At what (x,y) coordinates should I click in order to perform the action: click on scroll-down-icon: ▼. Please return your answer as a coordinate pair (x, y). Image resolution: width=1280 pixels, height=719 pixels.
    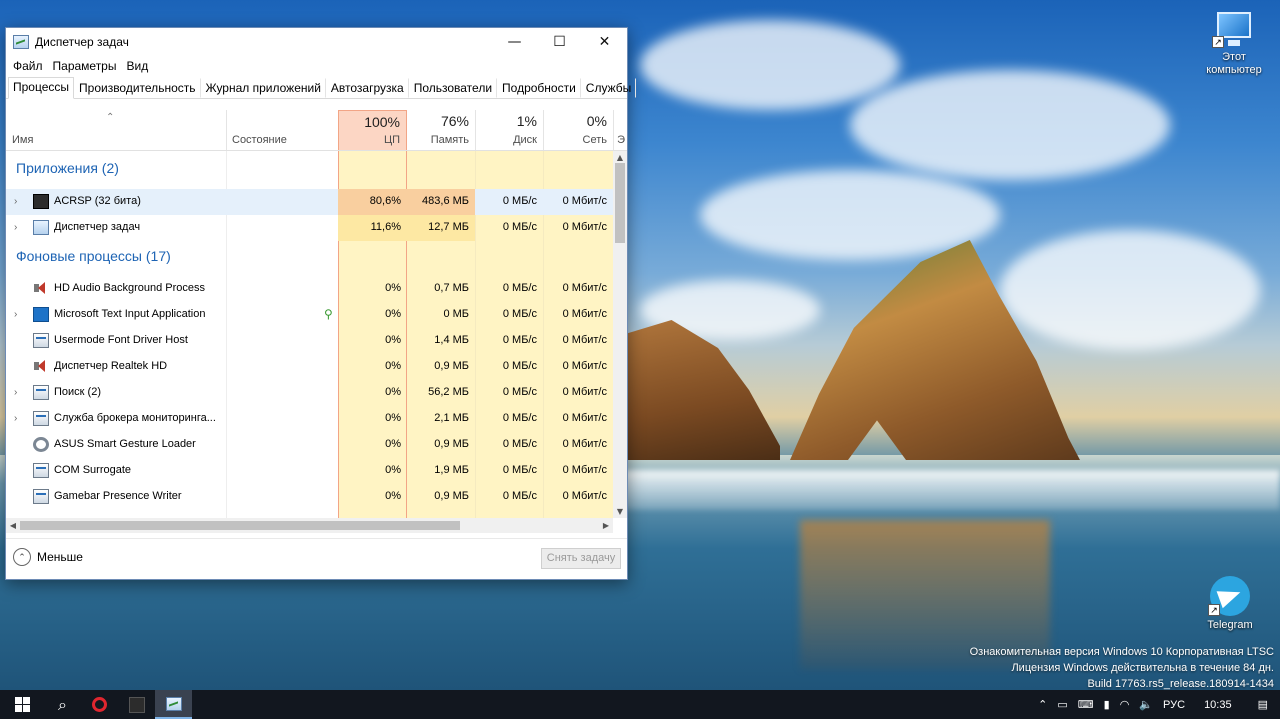
    Looking at the image, I should click on (620, 511).